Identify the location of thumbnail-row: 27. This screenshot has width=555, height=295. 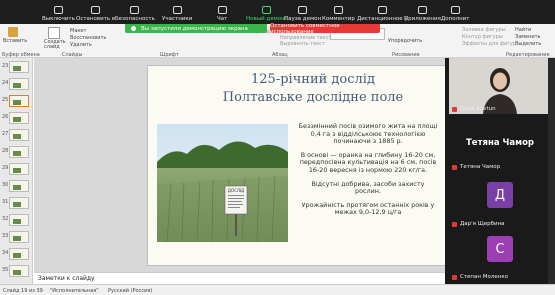
(16, 135).